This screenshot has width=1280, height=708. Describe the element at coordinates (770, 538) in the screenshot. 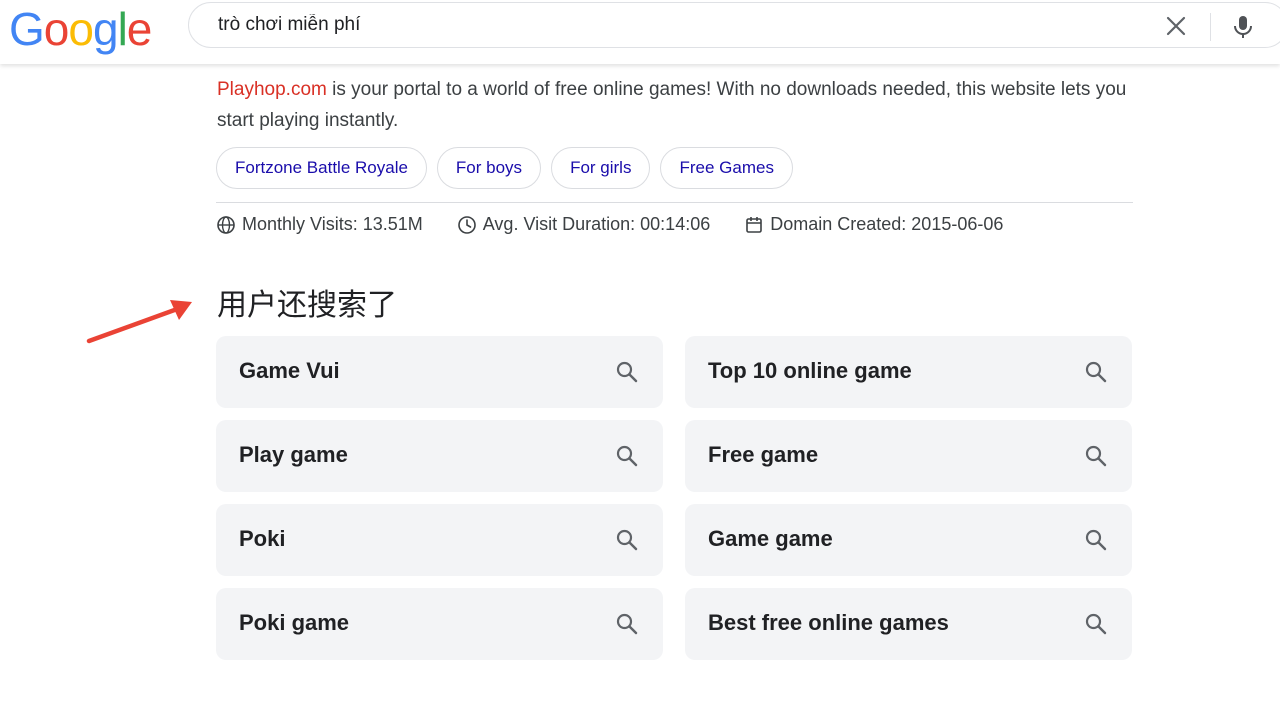

I see `related-search-label: Game game` at that location.